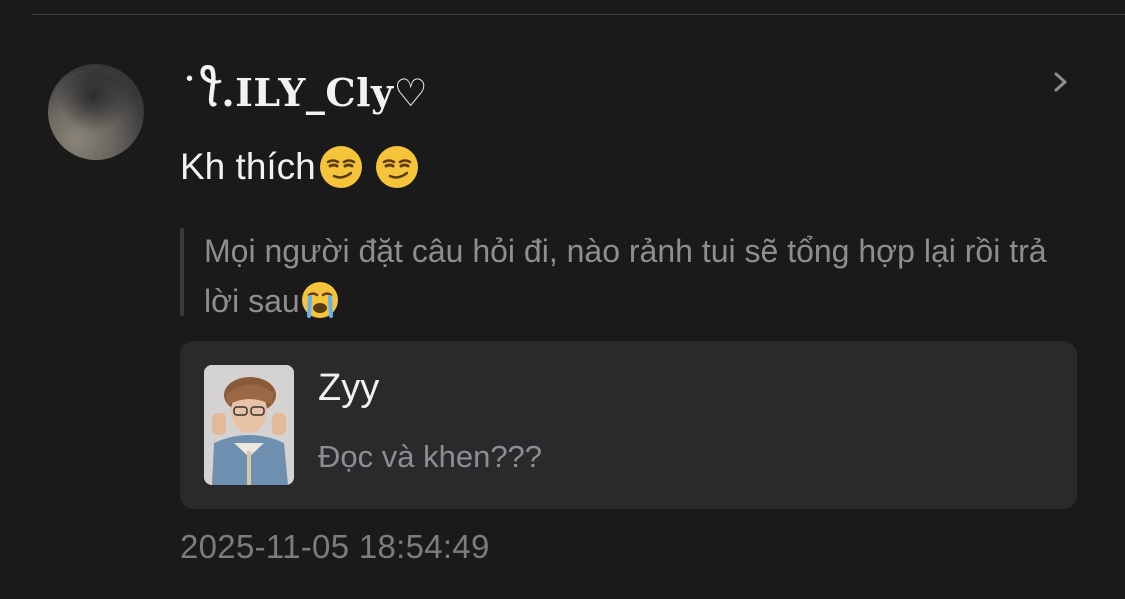  I want to click on crying-emoji-icon, so click(319, 300).